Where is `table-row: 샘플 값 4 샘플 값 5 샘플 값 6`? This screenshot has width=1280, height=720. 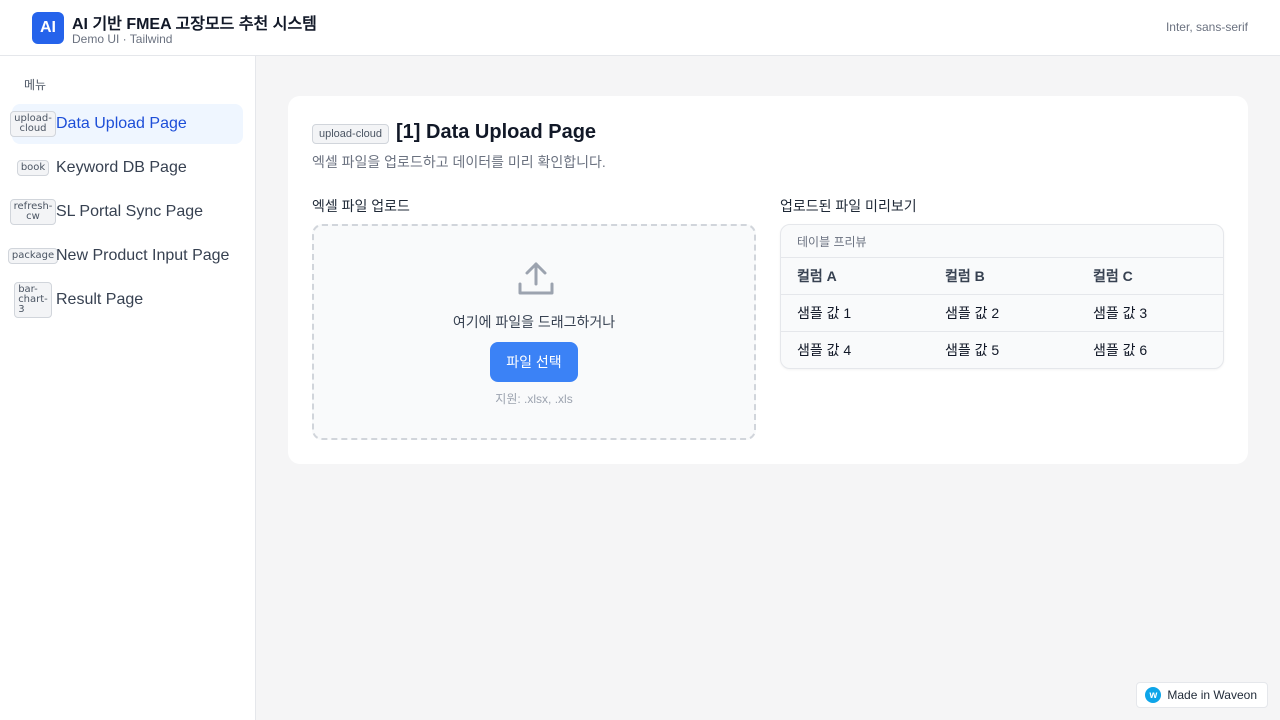
table-row: 샘플 값 4 샘플 값 5 샘플 값 6 is located at coordinates (1002, 349).